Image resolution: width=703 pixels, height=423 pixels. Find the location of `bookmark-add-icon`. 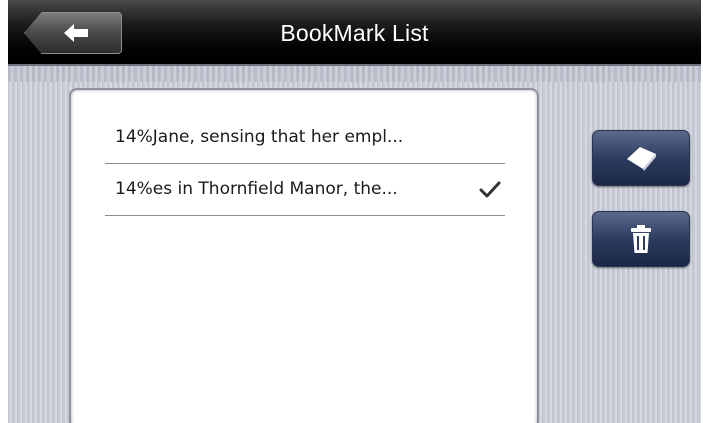

bookmark-add-icon is located at coordinates (641, 159).